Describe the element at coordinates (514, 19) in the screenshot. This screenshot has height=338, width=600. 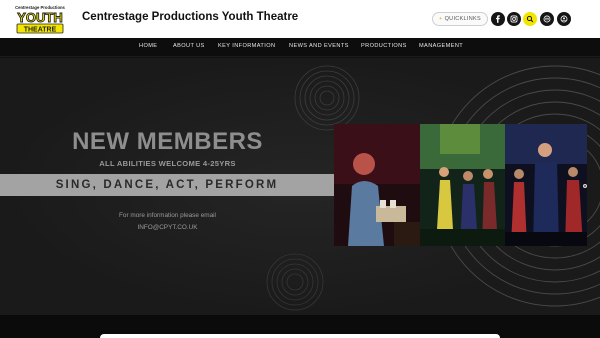
I see `instagram-icon` at that location.